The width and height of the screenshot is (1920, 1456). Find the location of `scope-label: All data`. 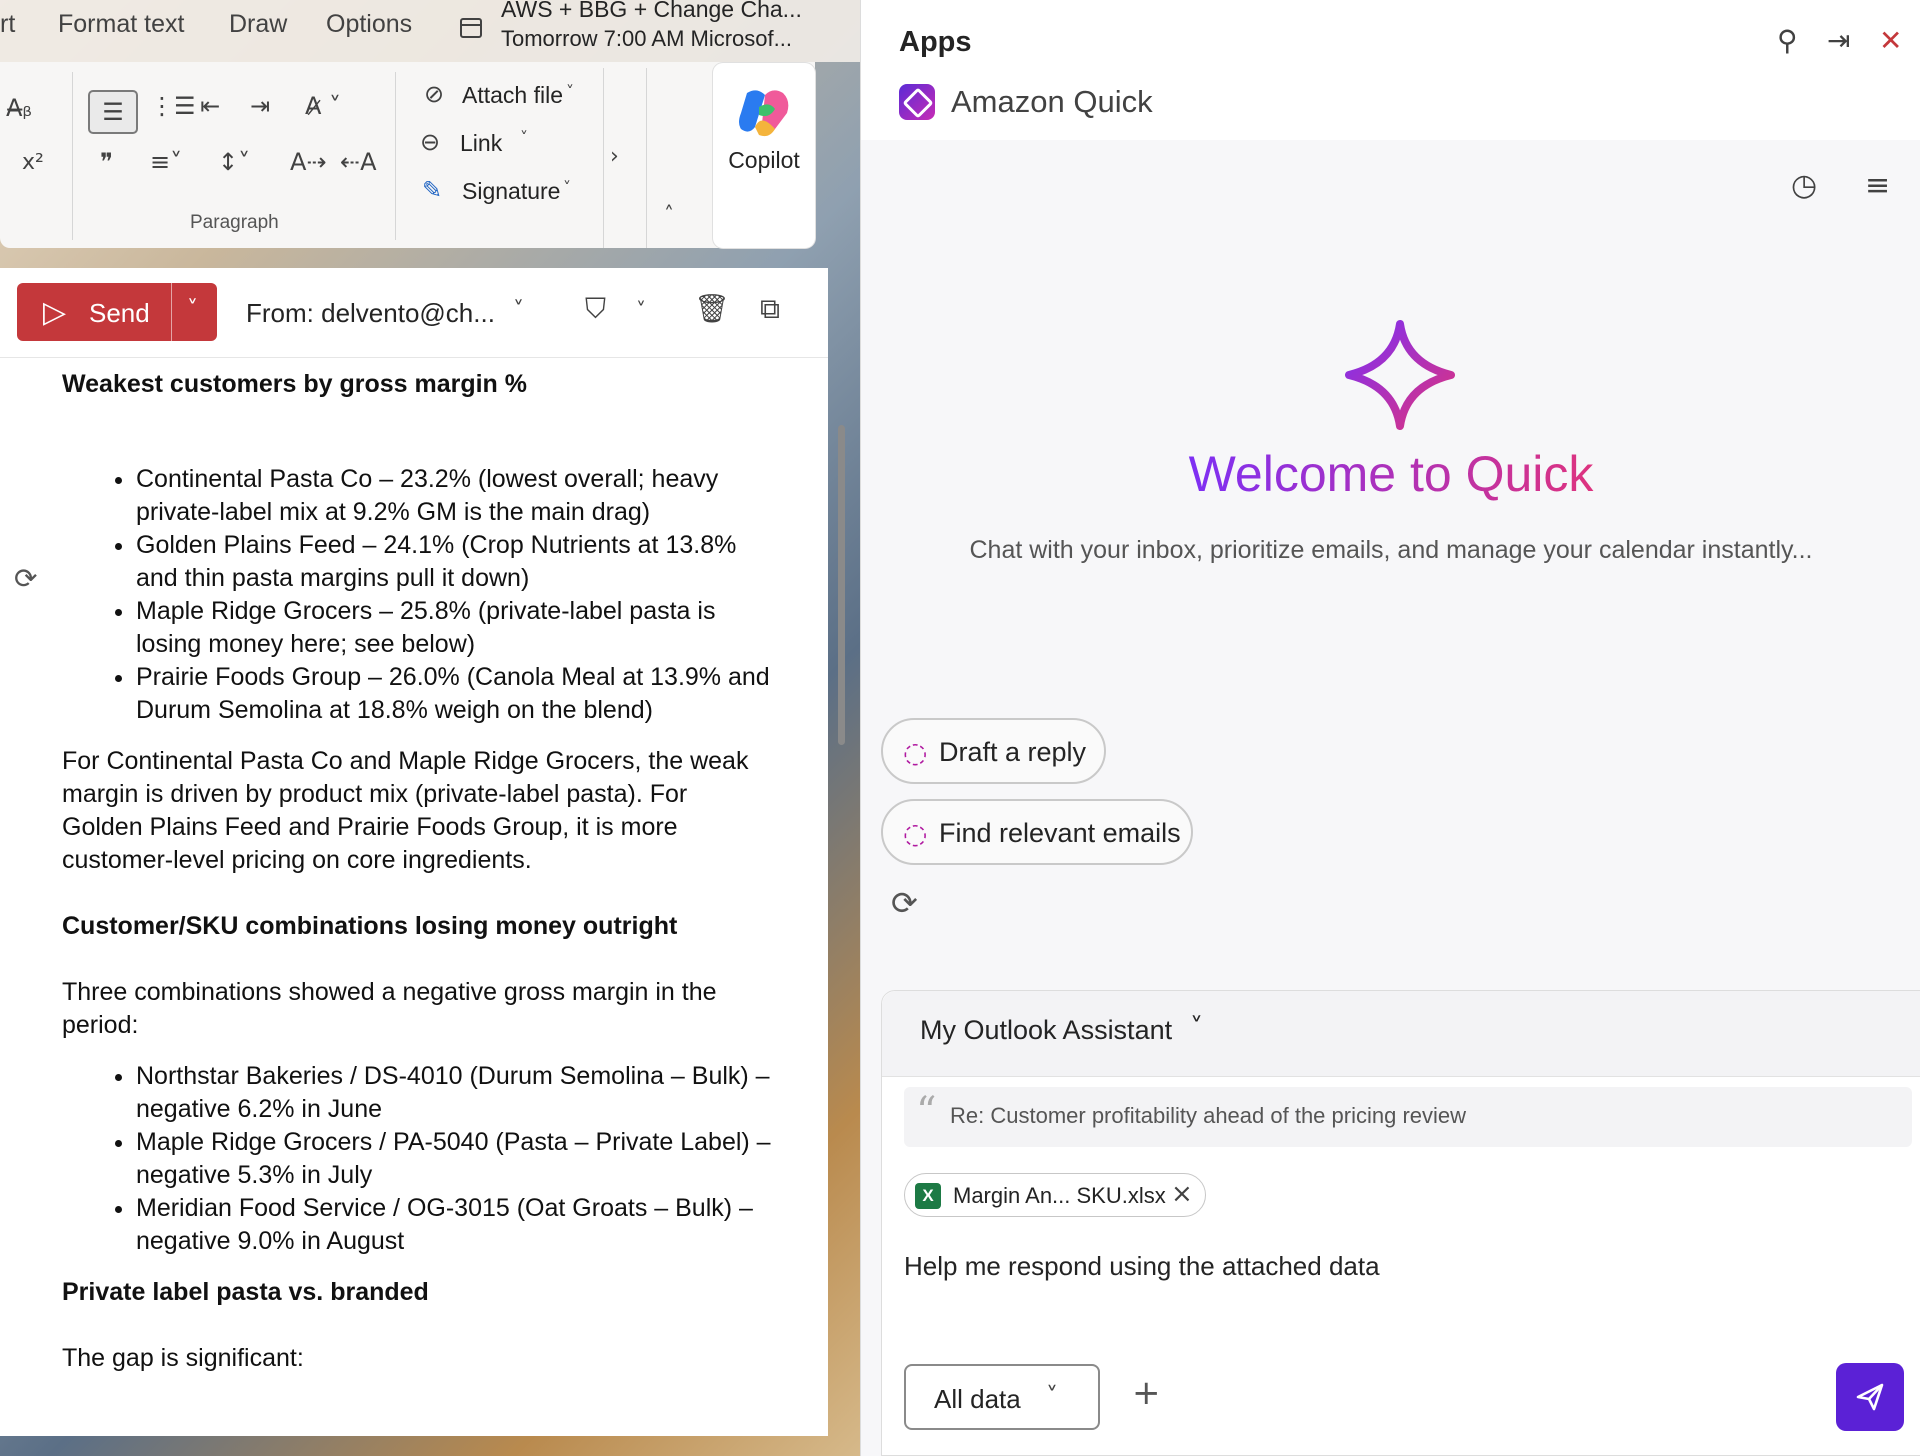

scope-label: All data is located at coordinates (977, 1399).